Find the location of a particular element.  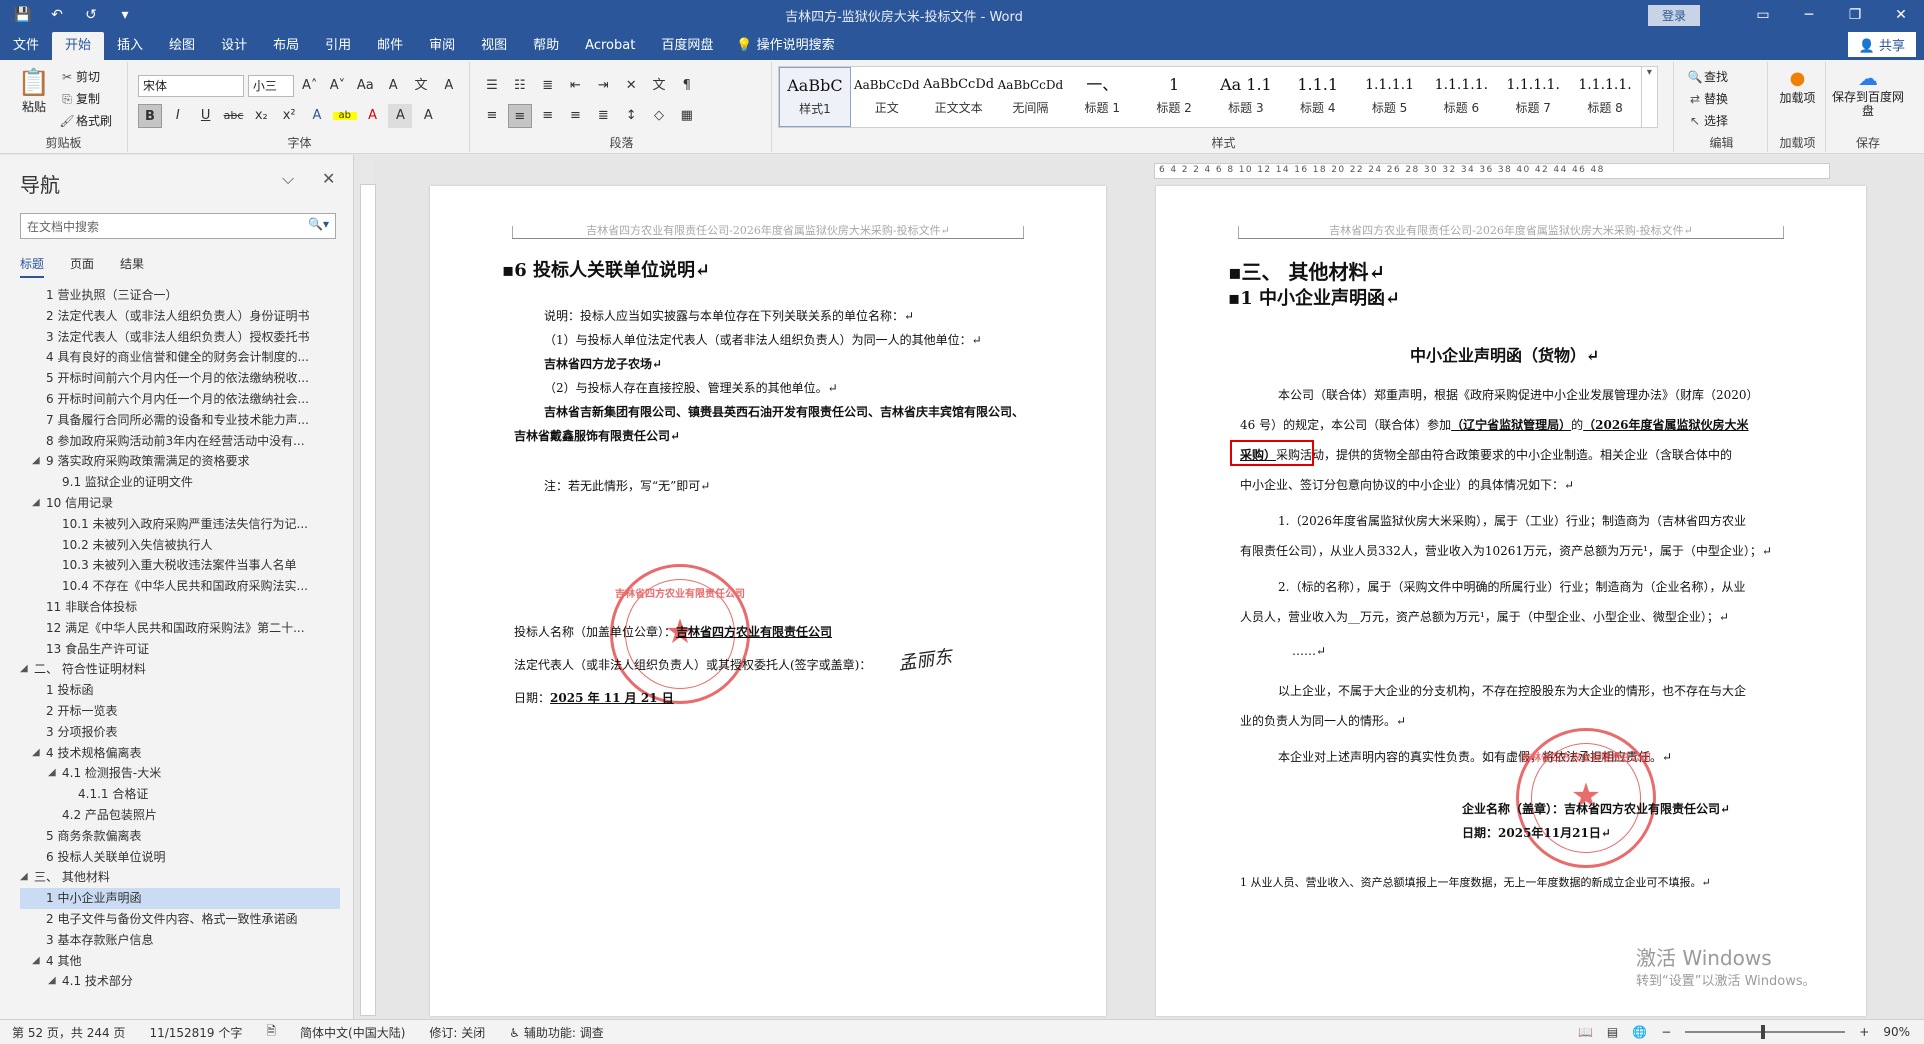

tab-review: 审阅 is located at coordinates (442, 46).